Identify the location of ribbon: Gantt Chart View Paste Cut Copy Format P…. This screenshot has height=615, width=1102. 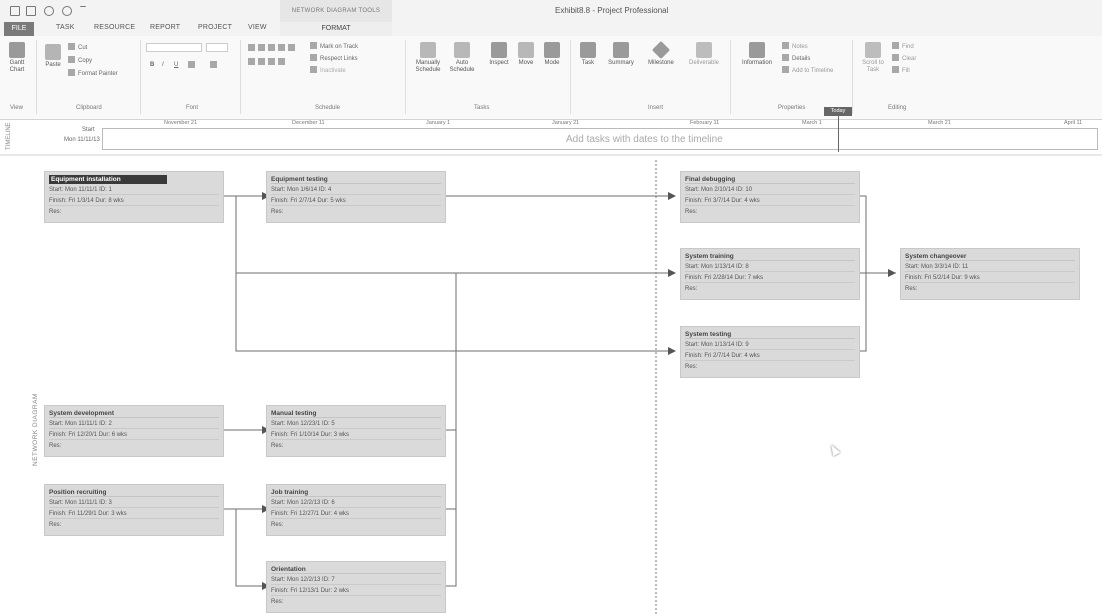
(551, 78).